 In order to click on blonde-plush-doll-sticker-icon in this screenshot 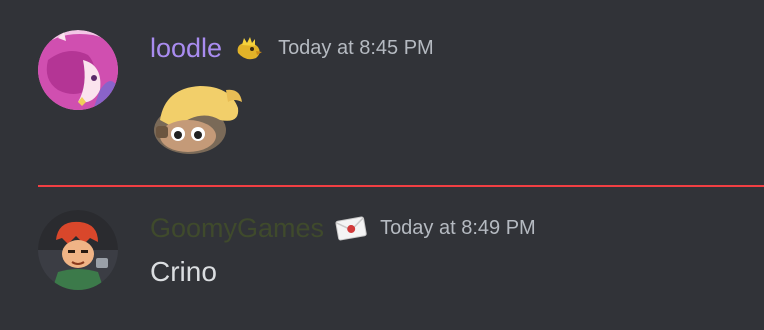, I will do `click(198, 120)`.